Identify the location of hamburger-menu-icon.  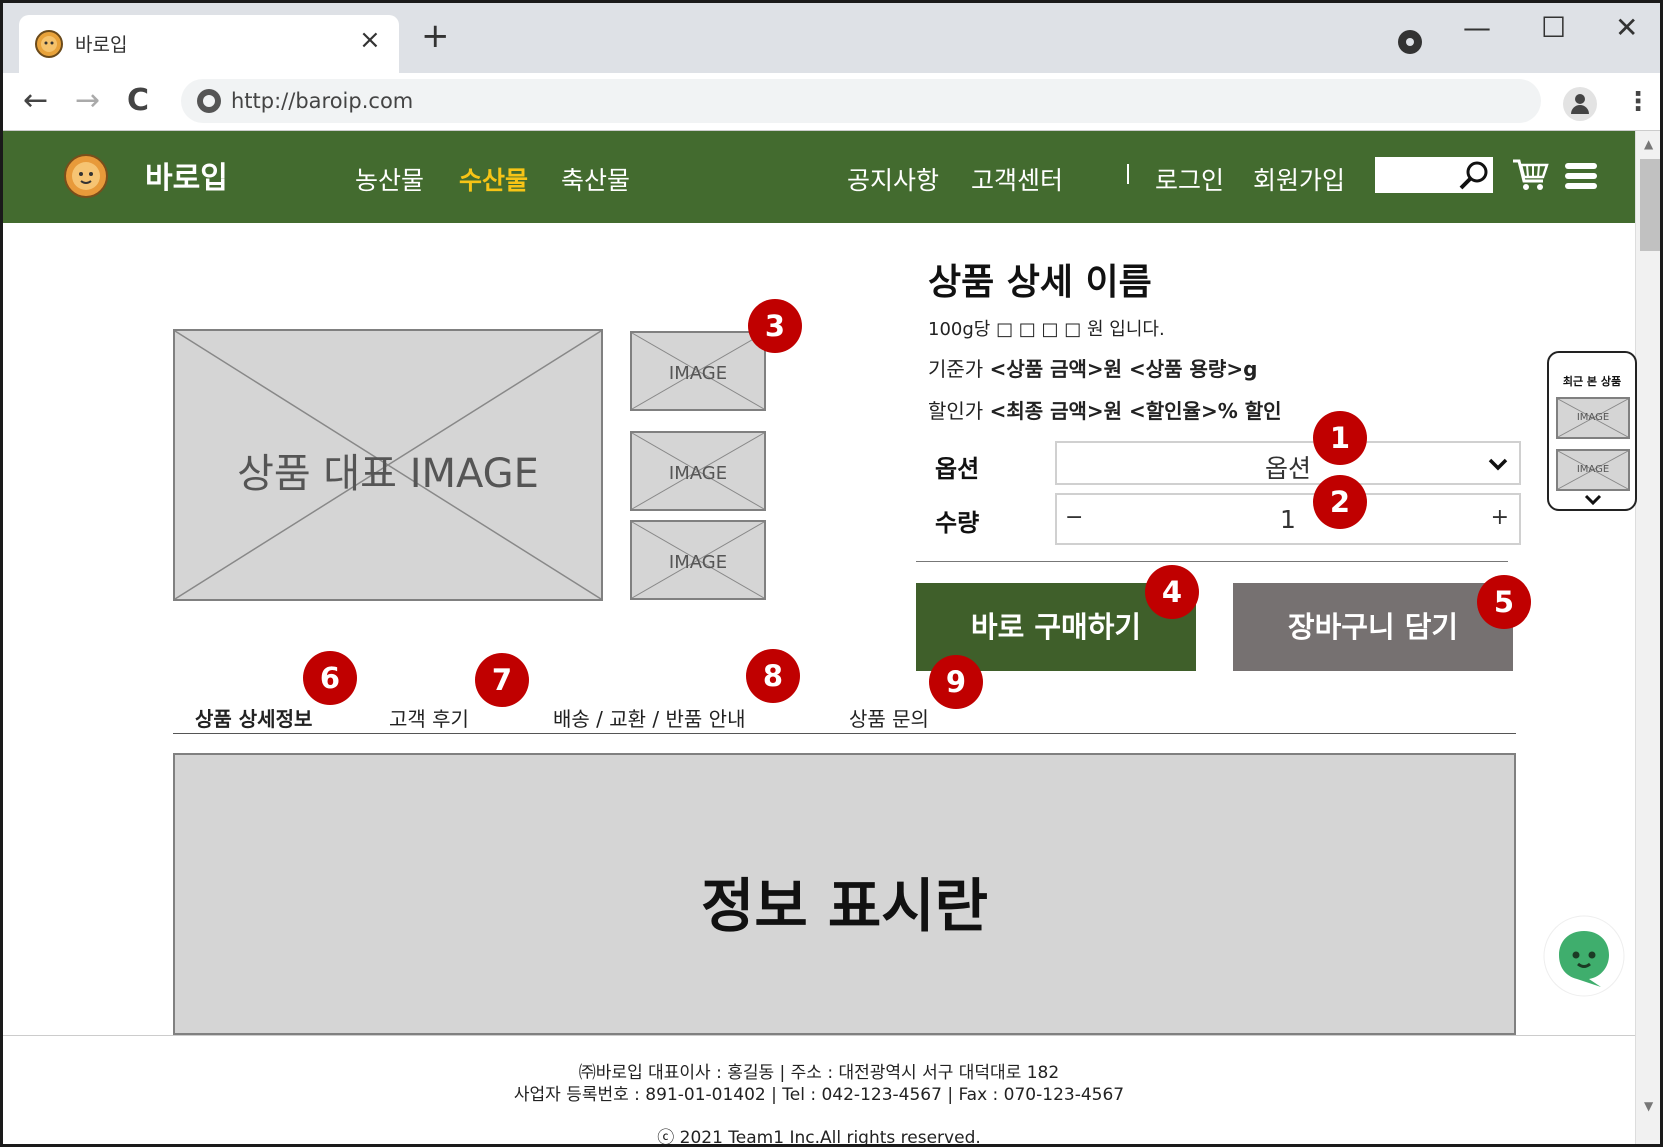
(1581, 176).